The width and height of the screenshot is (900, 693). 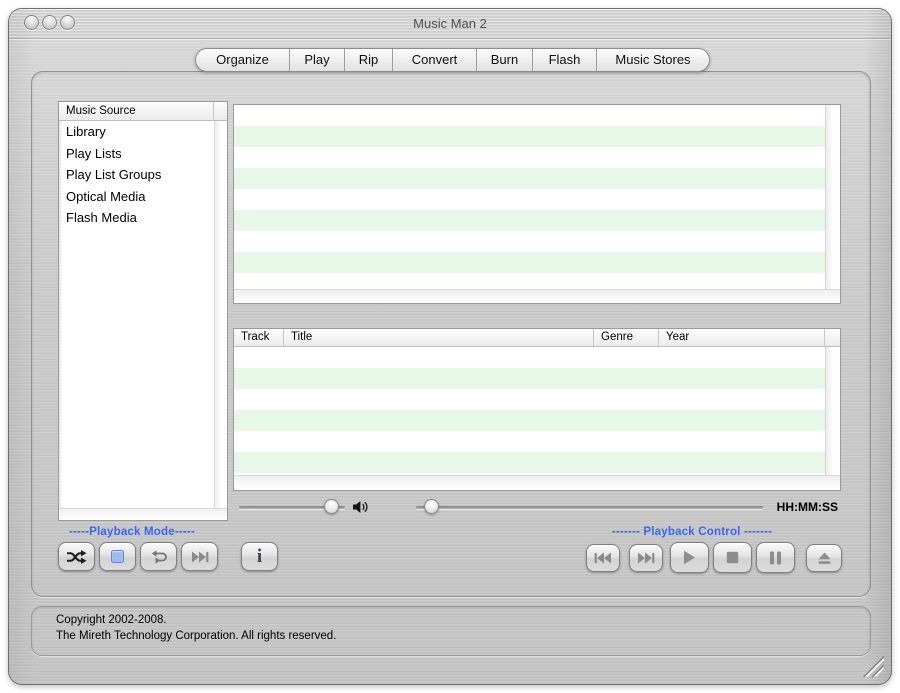 I want to click on playback-control-label: ------- Playback Control -------, so click(x=692, y=532).